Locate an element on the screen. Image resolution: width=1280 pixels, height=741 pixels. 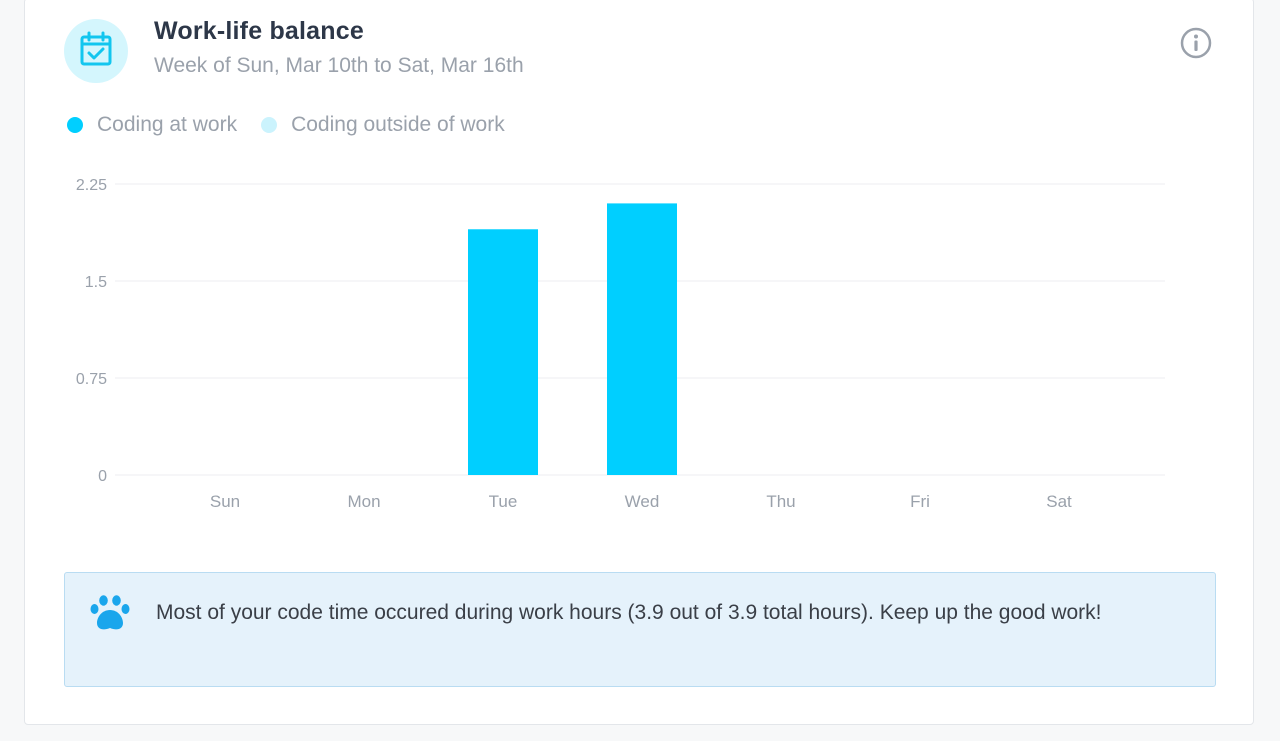
y-tick-label: 0 is located at coordinates (102, 476).